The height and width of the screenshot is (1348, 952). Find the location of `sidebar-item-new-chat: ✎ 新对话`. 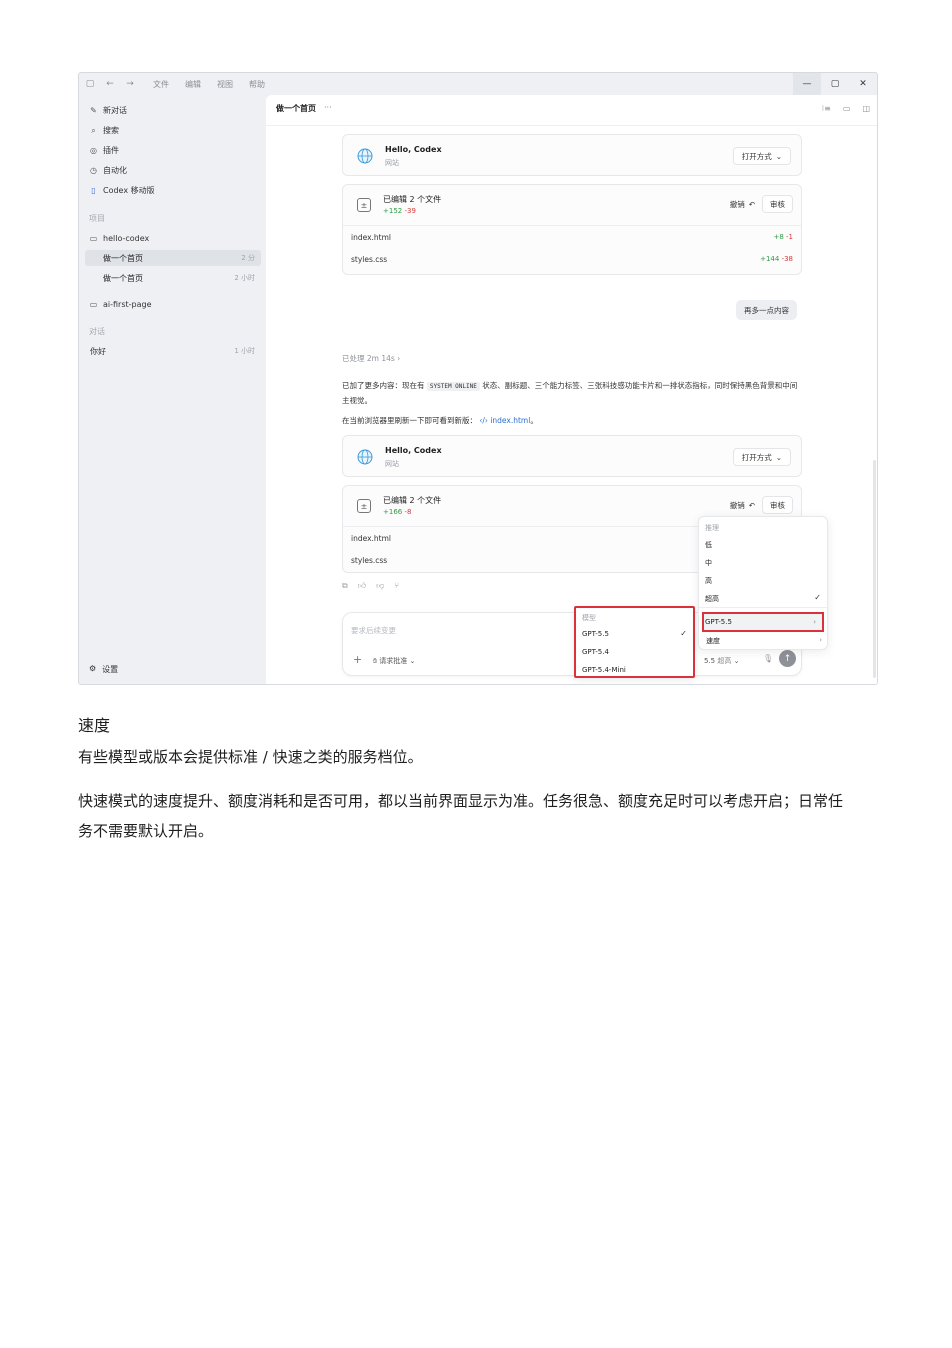

sidebar-item-new-chat: ✎ 新对话 is located at coordinates (108, 110).